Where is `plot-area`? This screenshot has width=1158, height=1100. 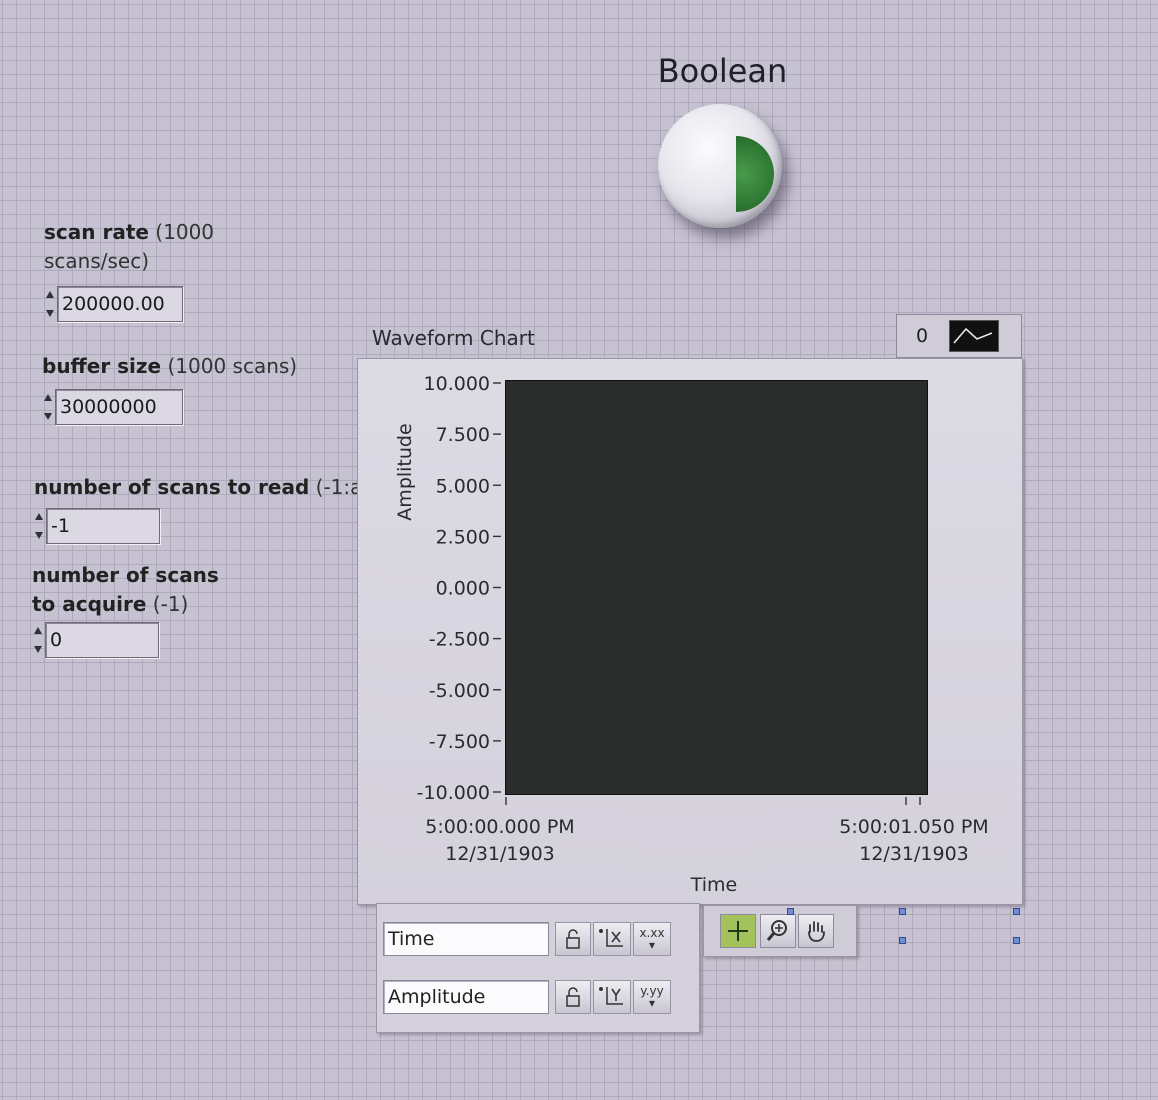
plot-area is located at coordinates (716, 587).